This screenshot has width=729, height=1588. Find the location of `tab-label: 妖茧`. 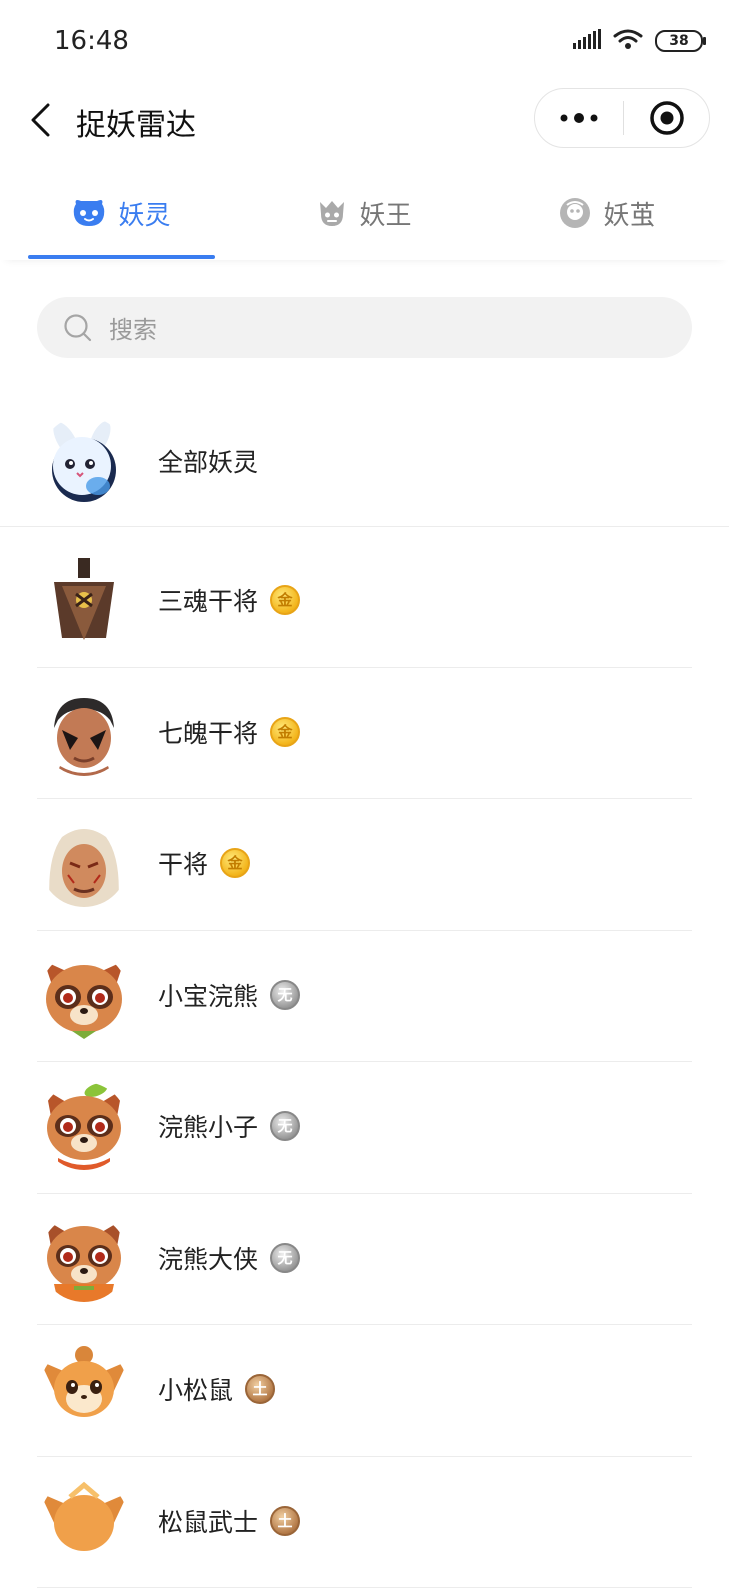

tab-label: 妖茧 is located at coordinates (629, 213).